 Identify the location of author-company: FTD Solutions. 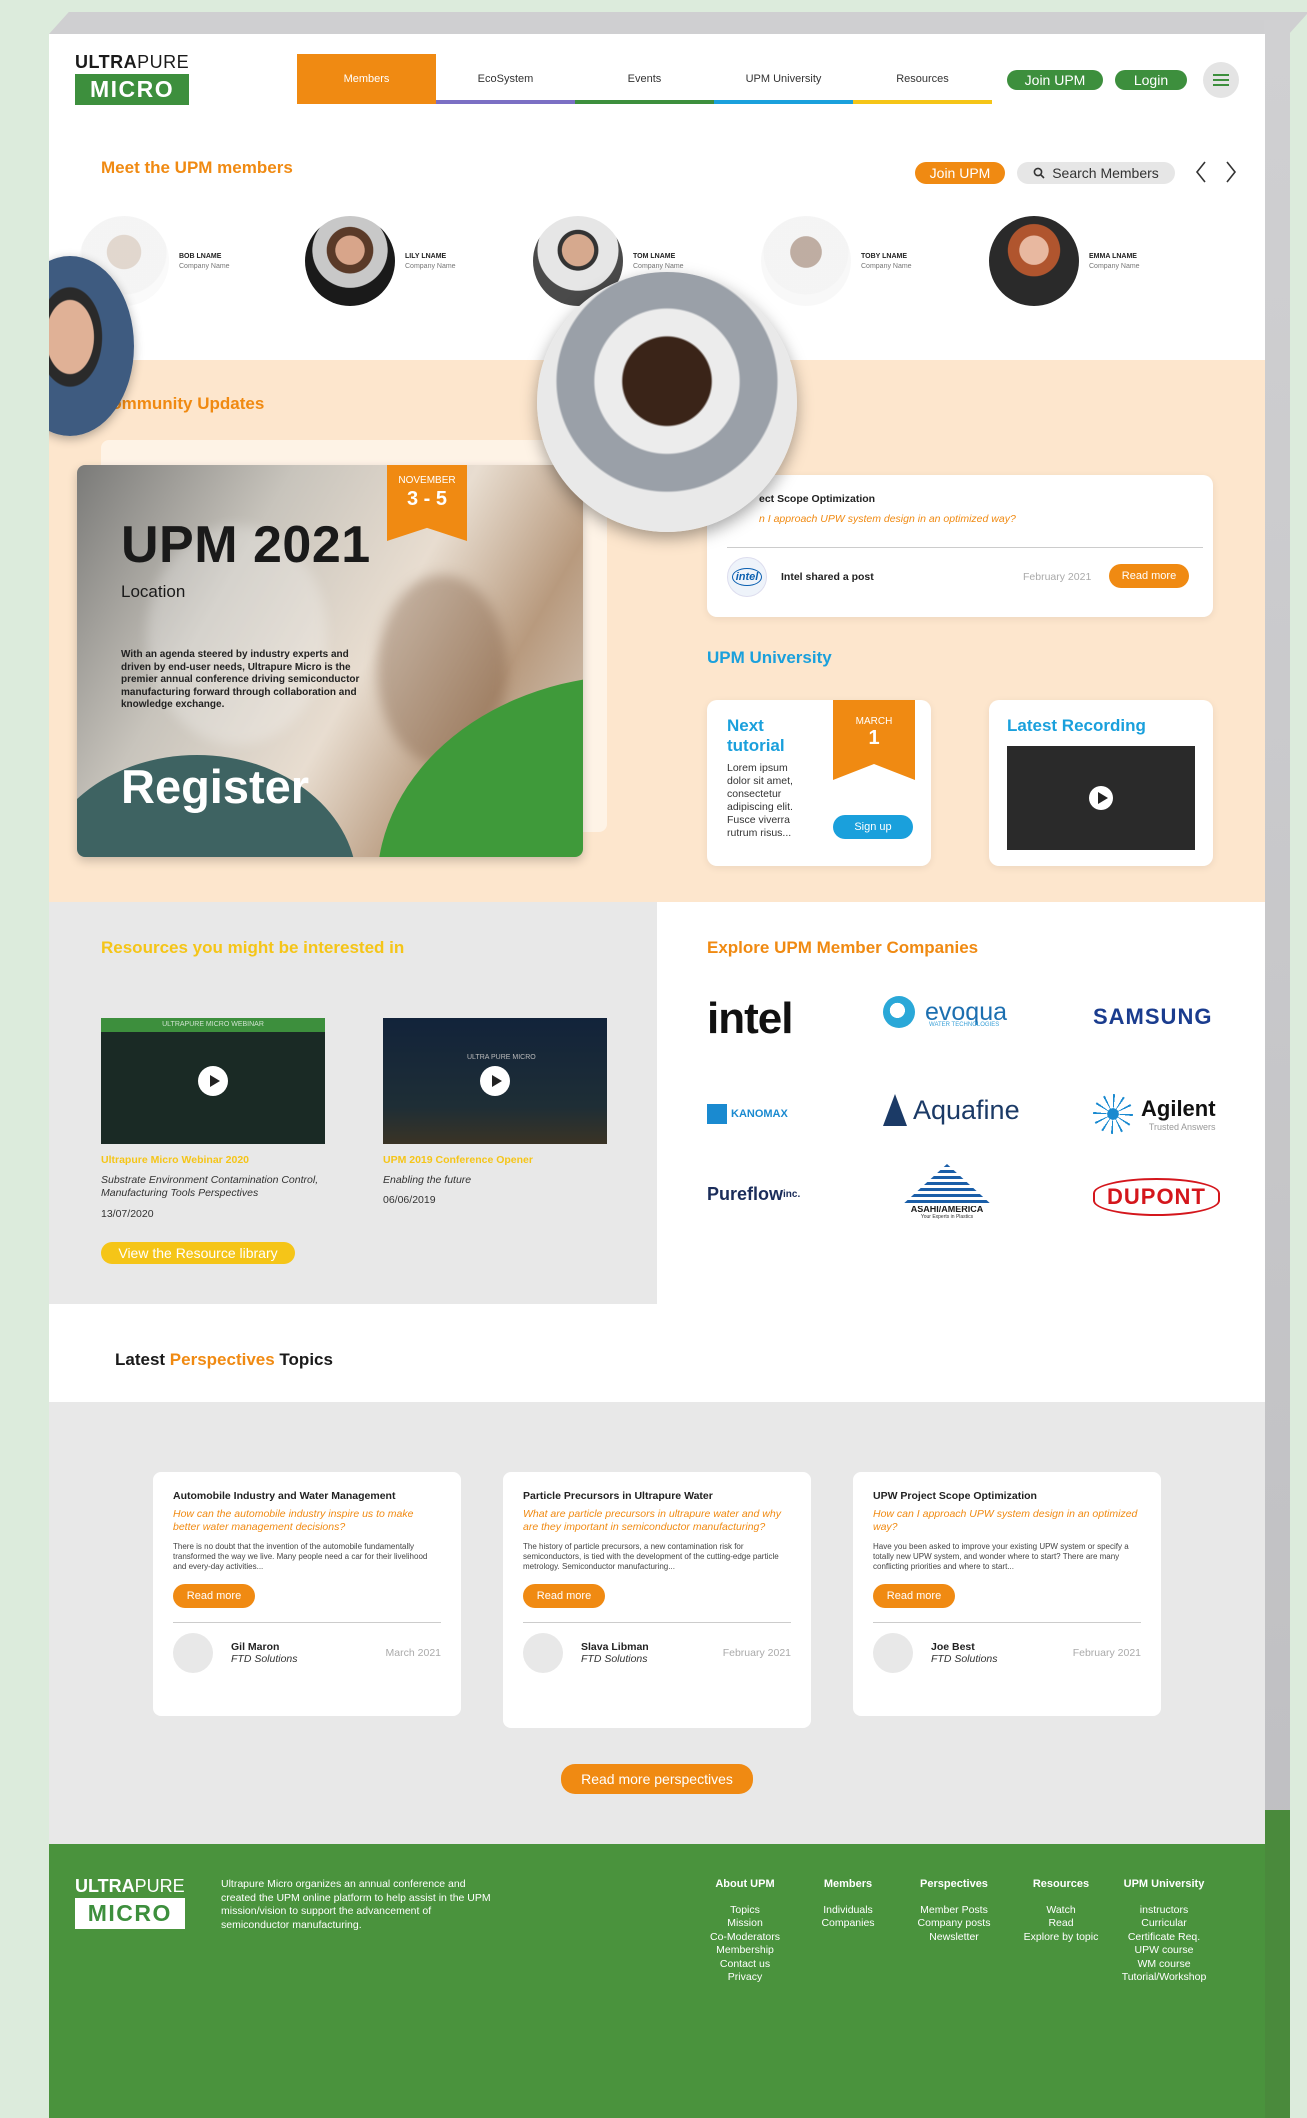
(964, 1659).